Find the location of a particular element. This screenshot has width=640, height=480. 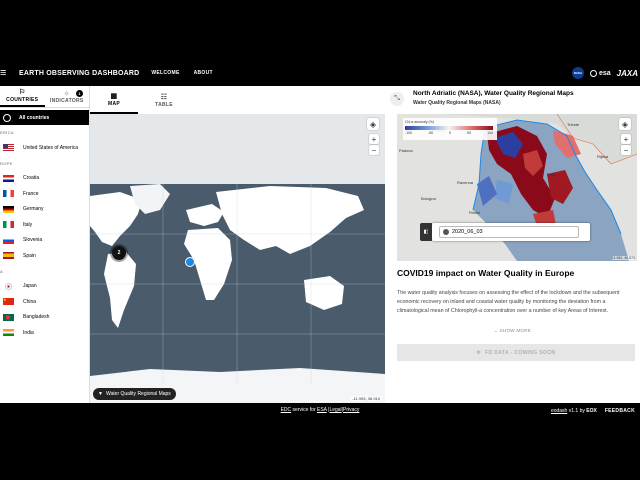

country-item-spain: Spain is located at coordinates (44, 256).